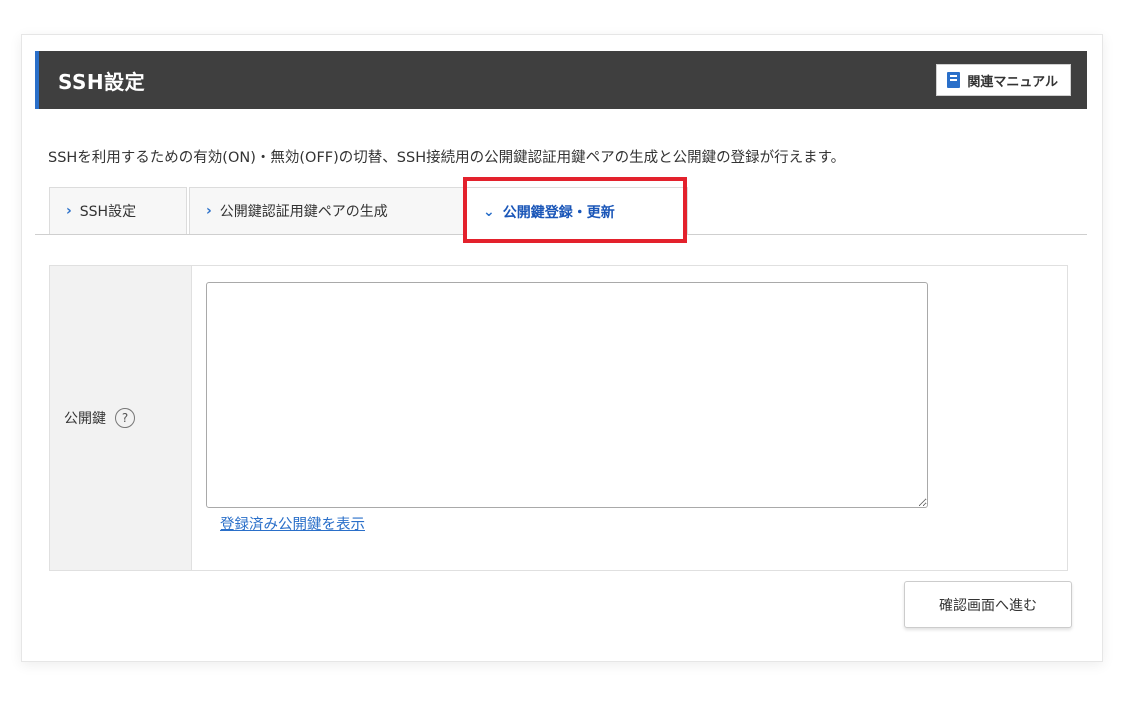  Describe the element at coordinates (558, 212) in the screenshot. I see `tab-label: 公開鍵登録・更新` at that location.